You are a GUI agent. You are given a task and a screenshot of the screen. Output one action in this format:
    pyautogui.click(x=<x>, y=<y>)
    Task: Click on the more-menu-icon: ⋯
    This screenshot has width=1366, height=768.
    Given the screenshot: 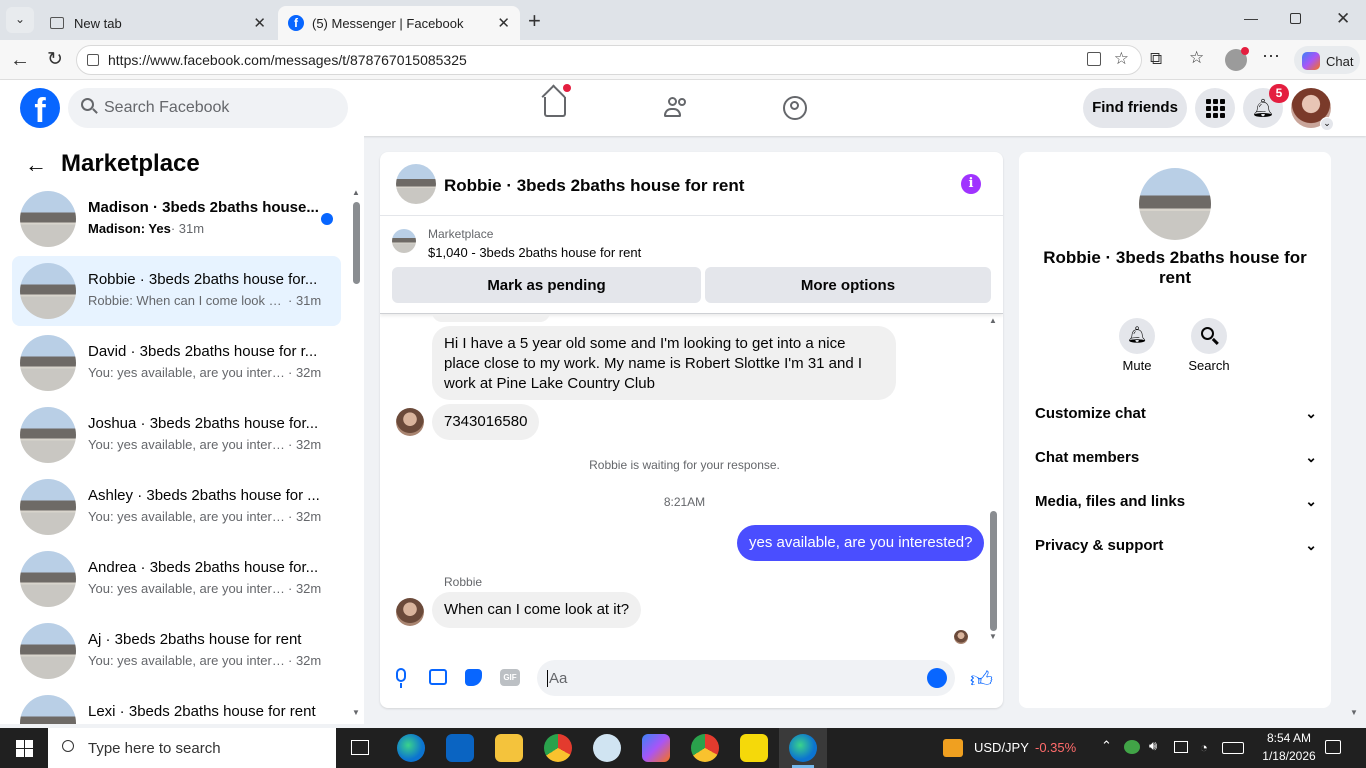 What is the action you would take?
    pyautogui.click(x=1271, y=56)
    